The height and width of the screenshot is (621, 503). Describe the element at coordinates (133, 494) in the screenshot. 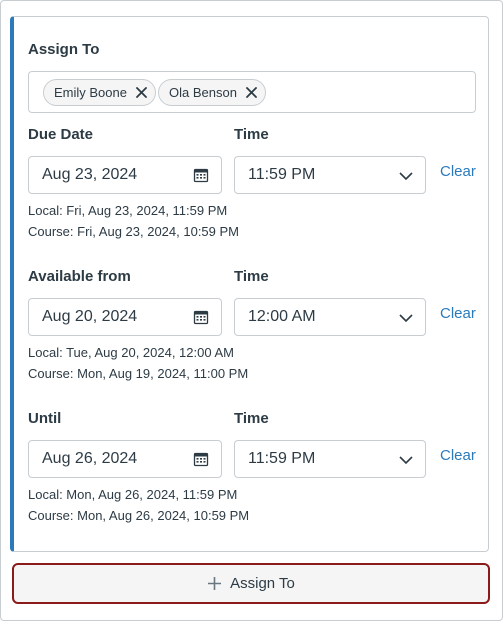

I see `until-local-time: Local: Mon, Aug 26, 2024, 11:59 PM` at that location.